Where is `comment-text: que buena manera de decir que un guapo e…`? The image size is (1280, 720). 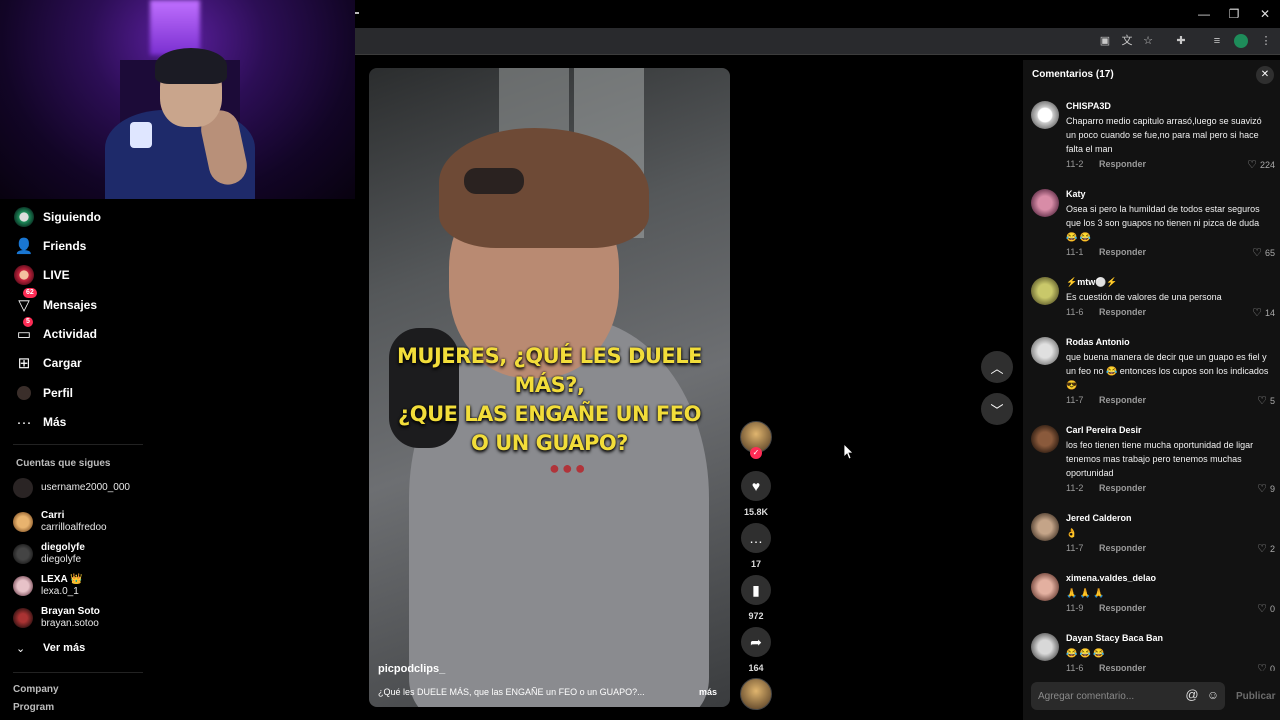 comment-text: que buena manera de decir que un guapo e… is located at coordinates (1167, 371).